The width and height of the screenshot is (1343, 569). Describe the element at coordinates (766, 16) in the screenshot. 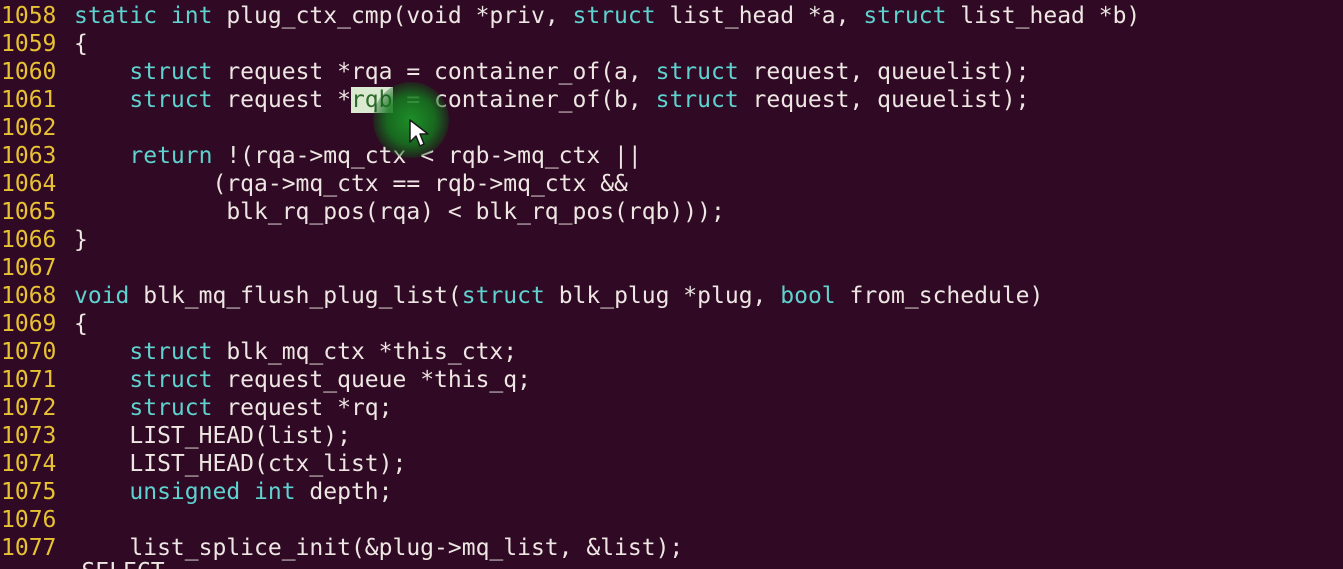

I see `code-token: list_head *a,` at that location.